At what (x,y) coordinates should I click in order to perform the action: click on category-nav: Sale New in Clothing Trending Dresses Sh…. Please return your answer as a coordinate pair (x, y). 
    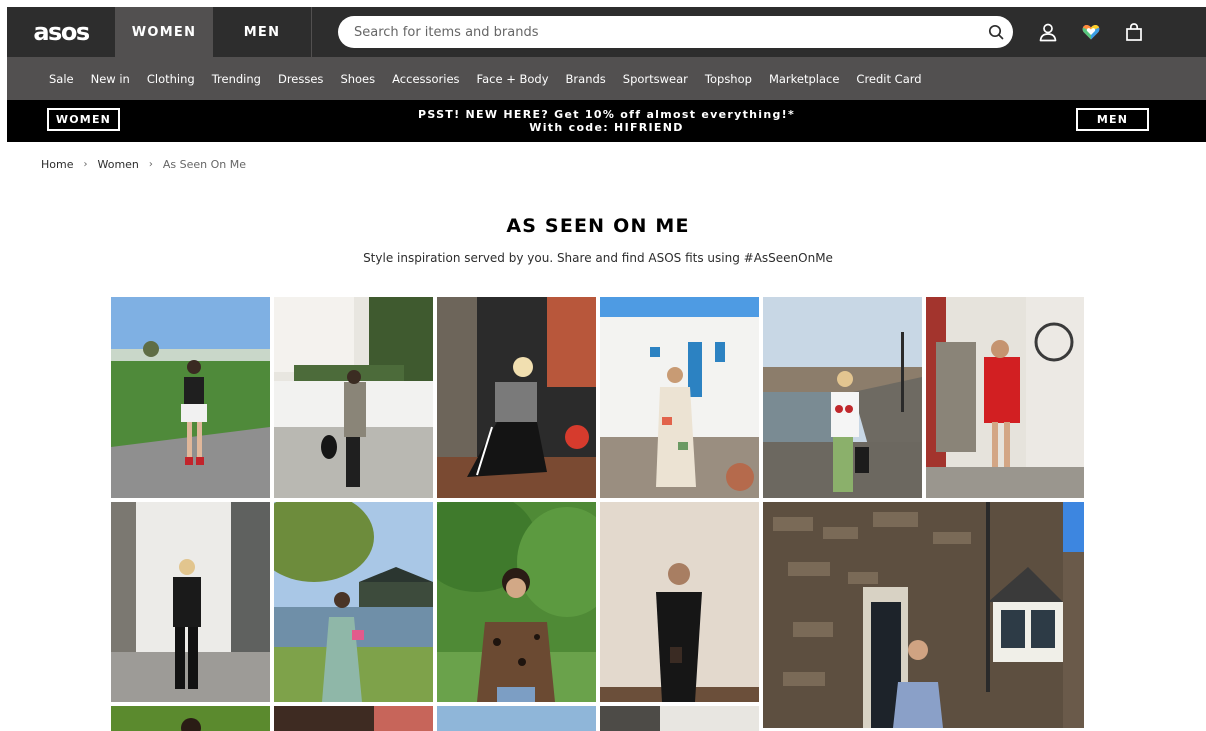
    Looking at the image, I should click on (606, 78).